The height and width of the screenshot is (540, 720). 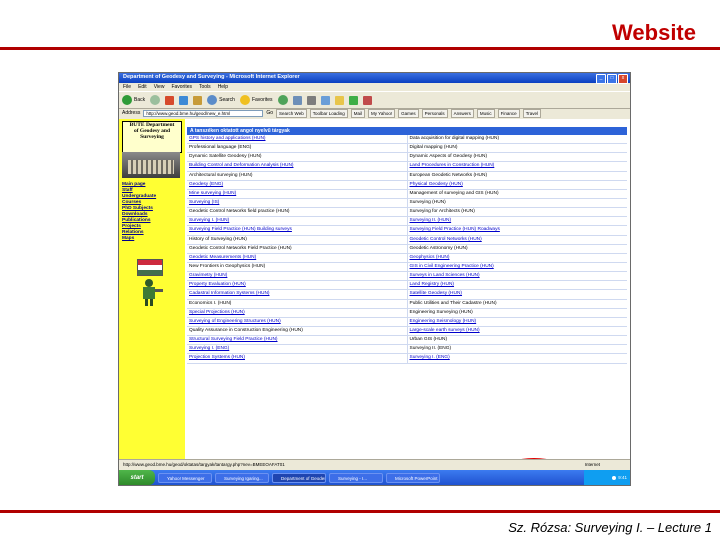 What do you see at coordinates (297, 258) in the screenshot?
I see `course-link: Geodetic Measurements (HUN)` at bounding box center [297, 258].